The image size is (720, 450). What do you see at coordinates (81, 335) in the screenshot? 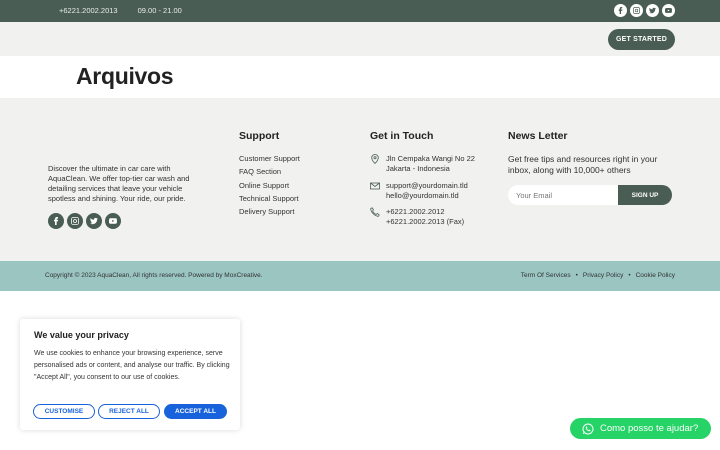
I see `cookie-title: We value your privacy` at bounding box center [81, 335].